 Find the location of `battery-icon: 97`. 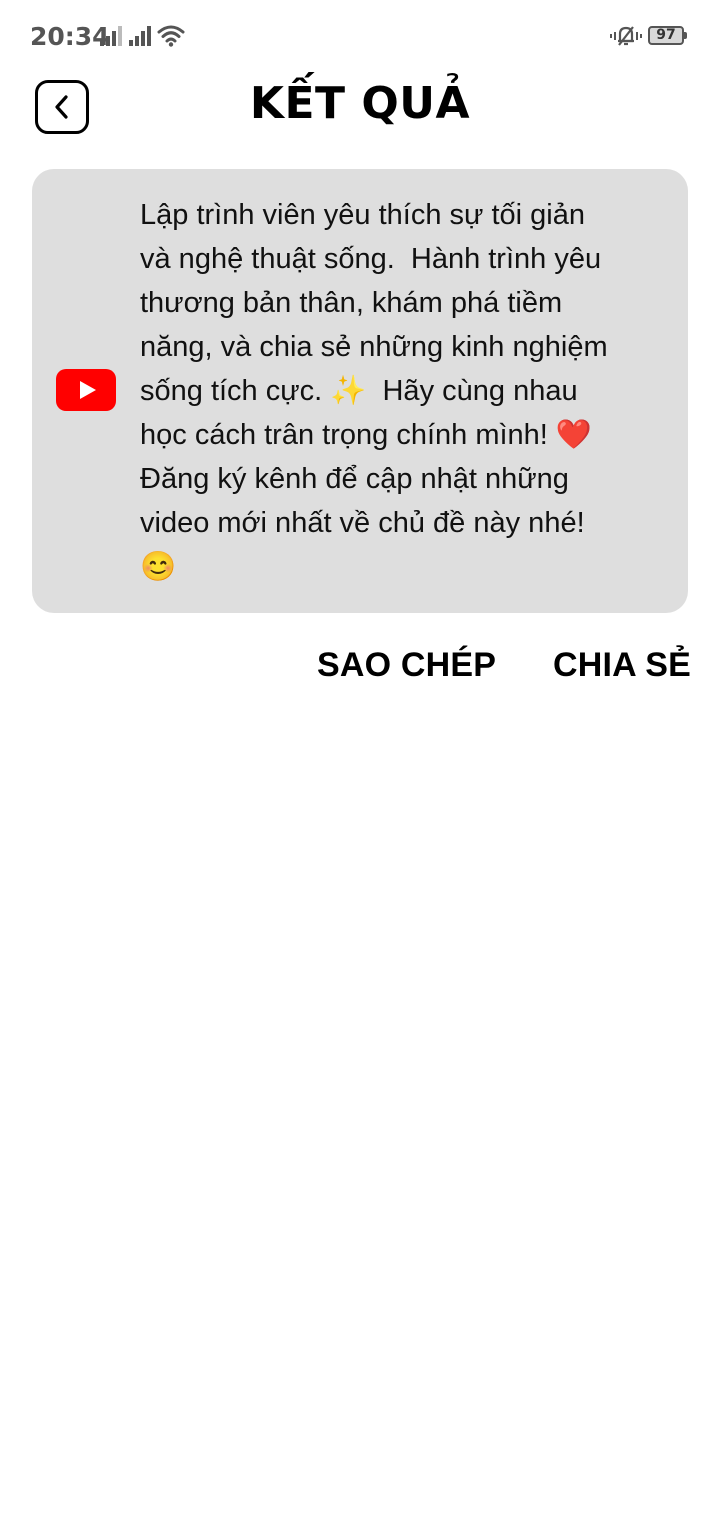

battery-icon: 97 is located at coordinates (667, 35).